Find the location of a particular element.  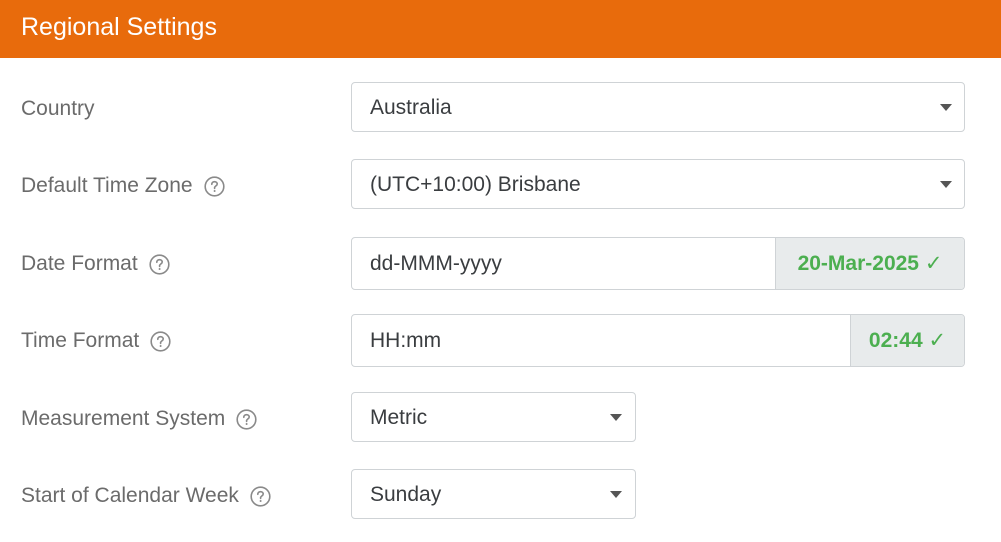

timezone-select-value: (UTC+10:00) Brisbane is located at coordinates (475, 184).